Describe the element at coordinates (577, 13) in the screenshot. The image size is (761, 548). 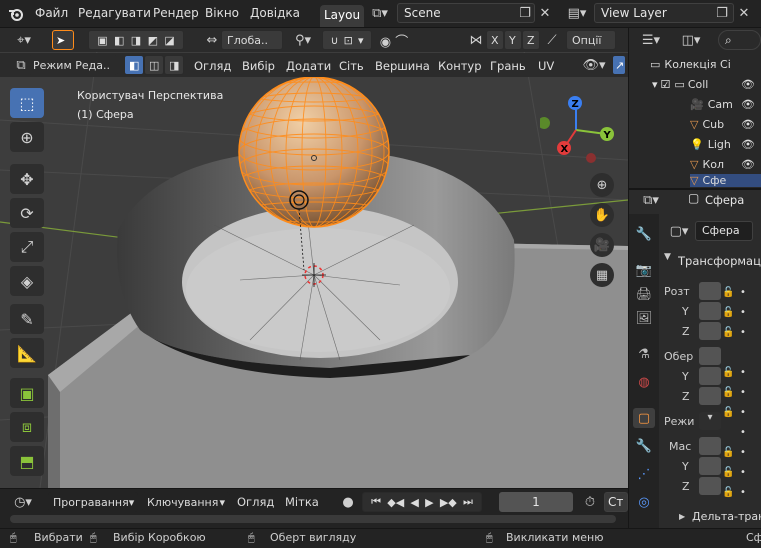
I see `view-layer-selector-icon: ▤▾` at that location.